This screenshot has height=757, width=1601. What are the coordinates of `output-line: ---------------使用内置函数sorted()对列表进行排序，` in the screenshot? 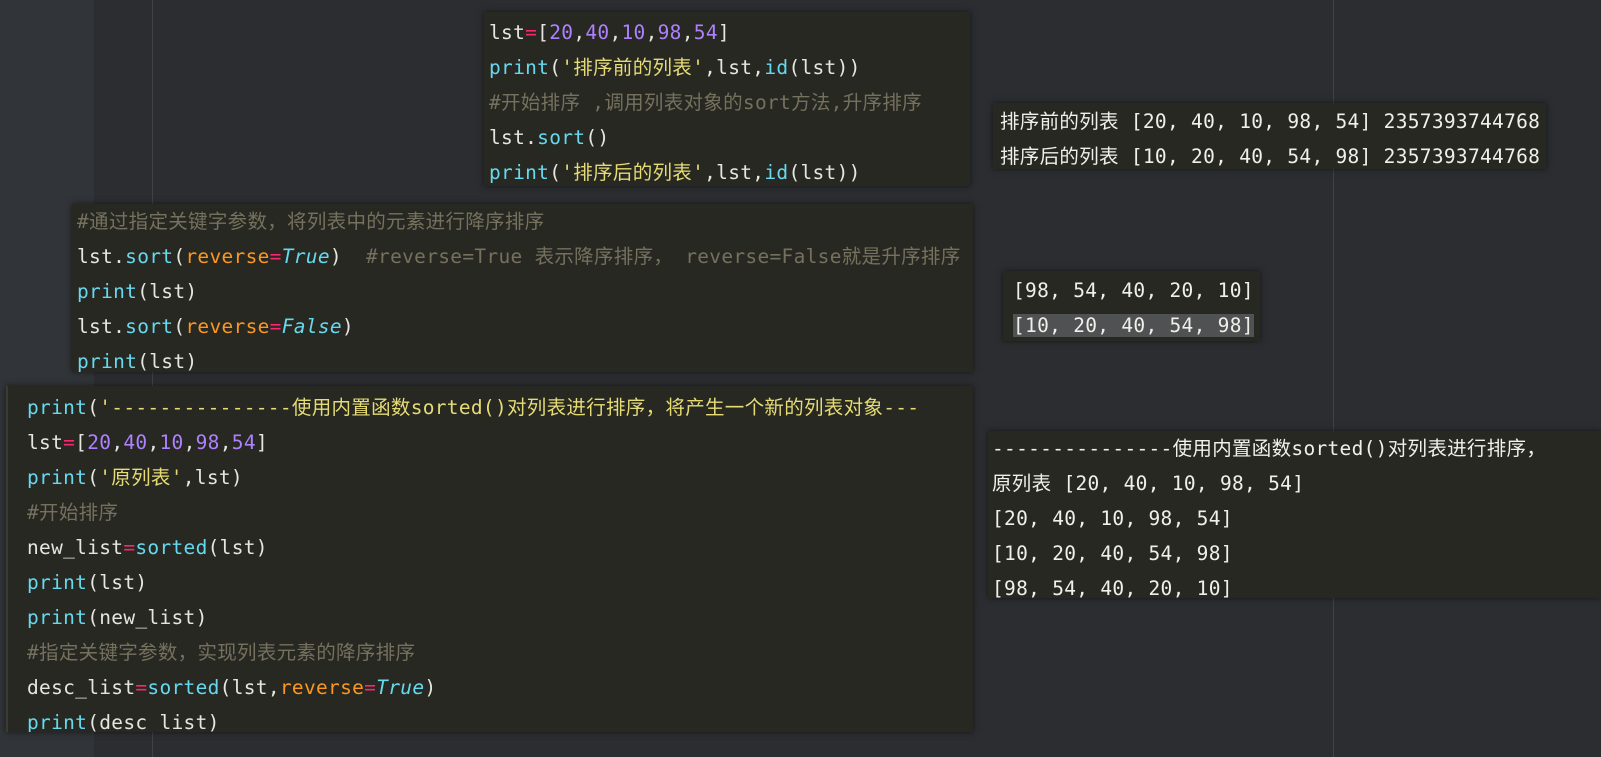 It's located at (1269, 448).